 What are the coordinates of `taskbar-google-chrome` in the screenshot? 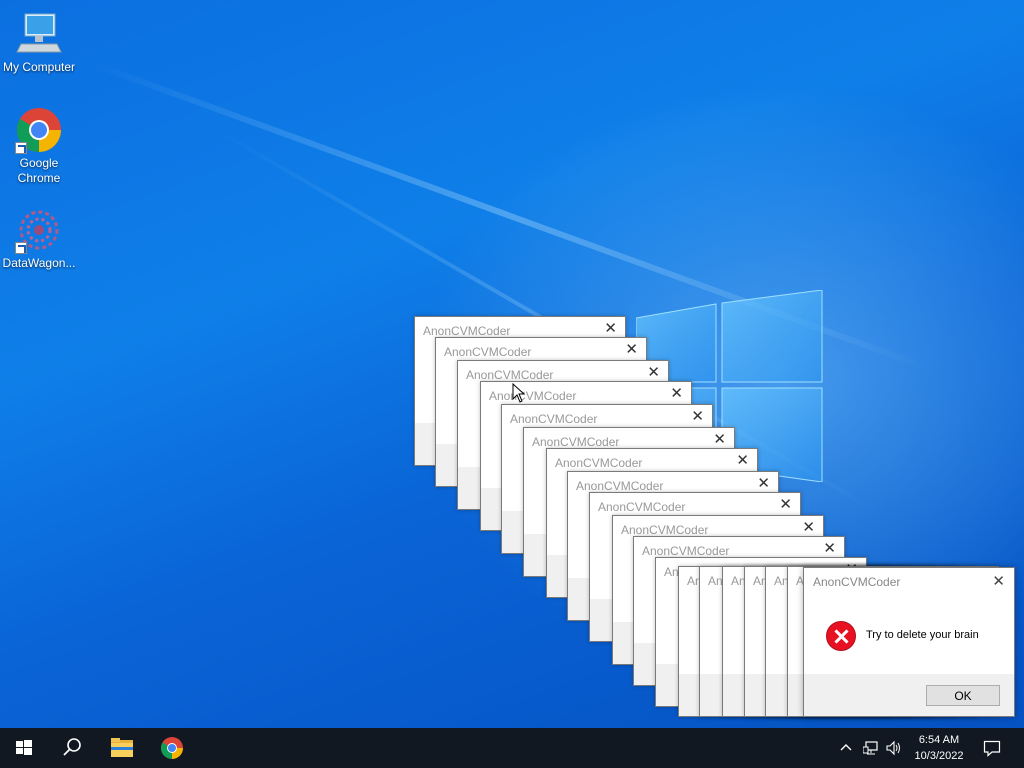 It's located at (172, 748).